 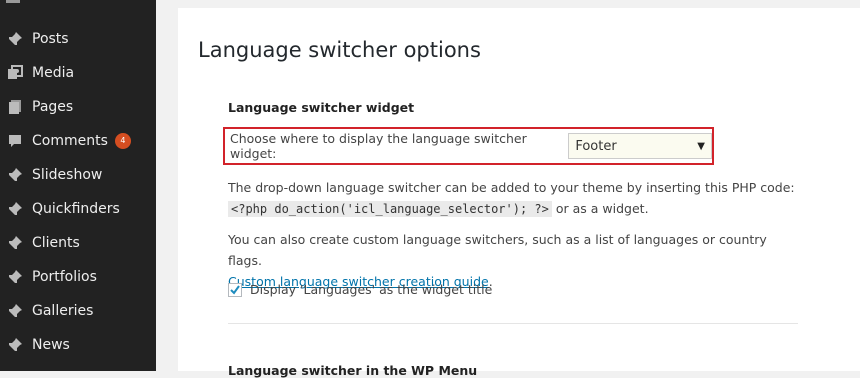 What do you see at coordinates (701, 146) in the screenshot?
I see `dropdown-arrow-icon: ▼` at bounding box center [701, 146].